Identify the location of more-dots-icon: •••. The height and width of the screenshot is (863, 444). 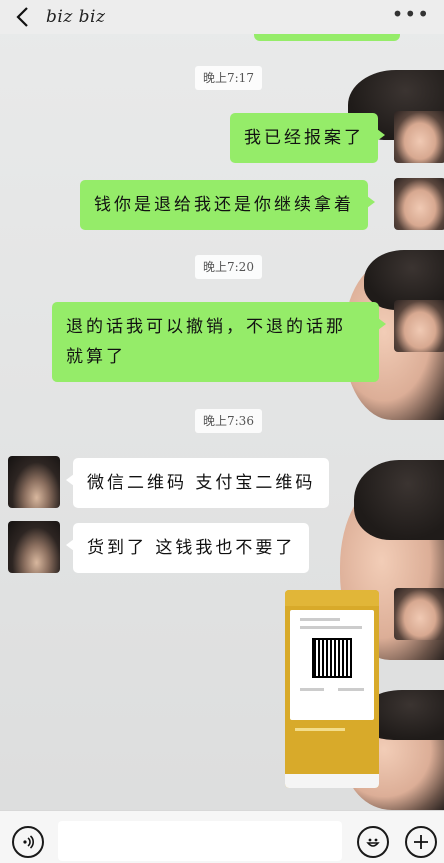
(411, 14).